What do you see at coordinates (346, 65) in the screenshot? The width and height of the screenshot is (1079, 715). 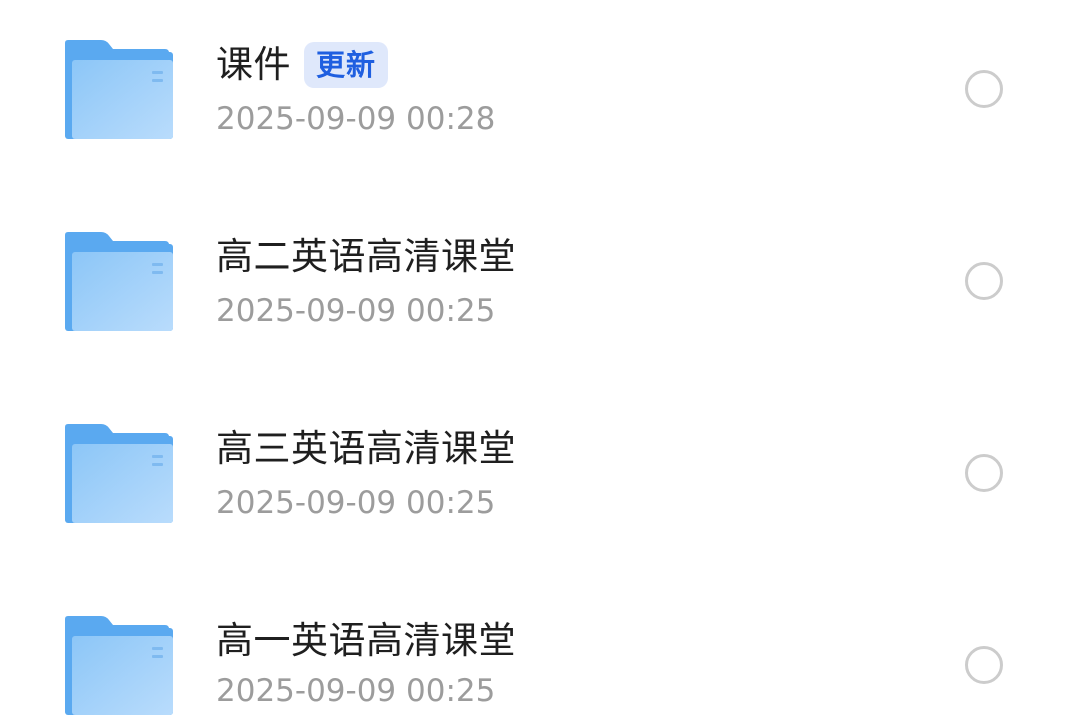 I see `update-badge: 更新` at bounding box center [346, 65].